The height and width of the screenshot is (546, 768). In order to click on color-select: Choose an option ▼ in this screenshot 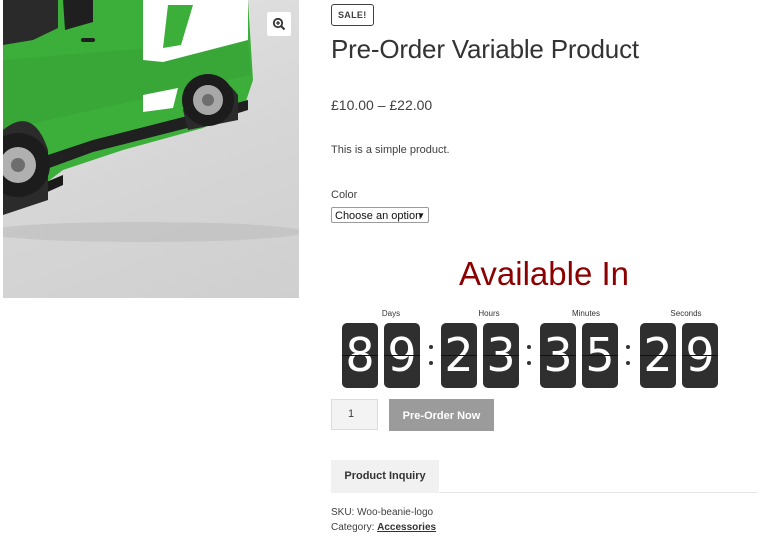, I will do `click(380, 215)`.